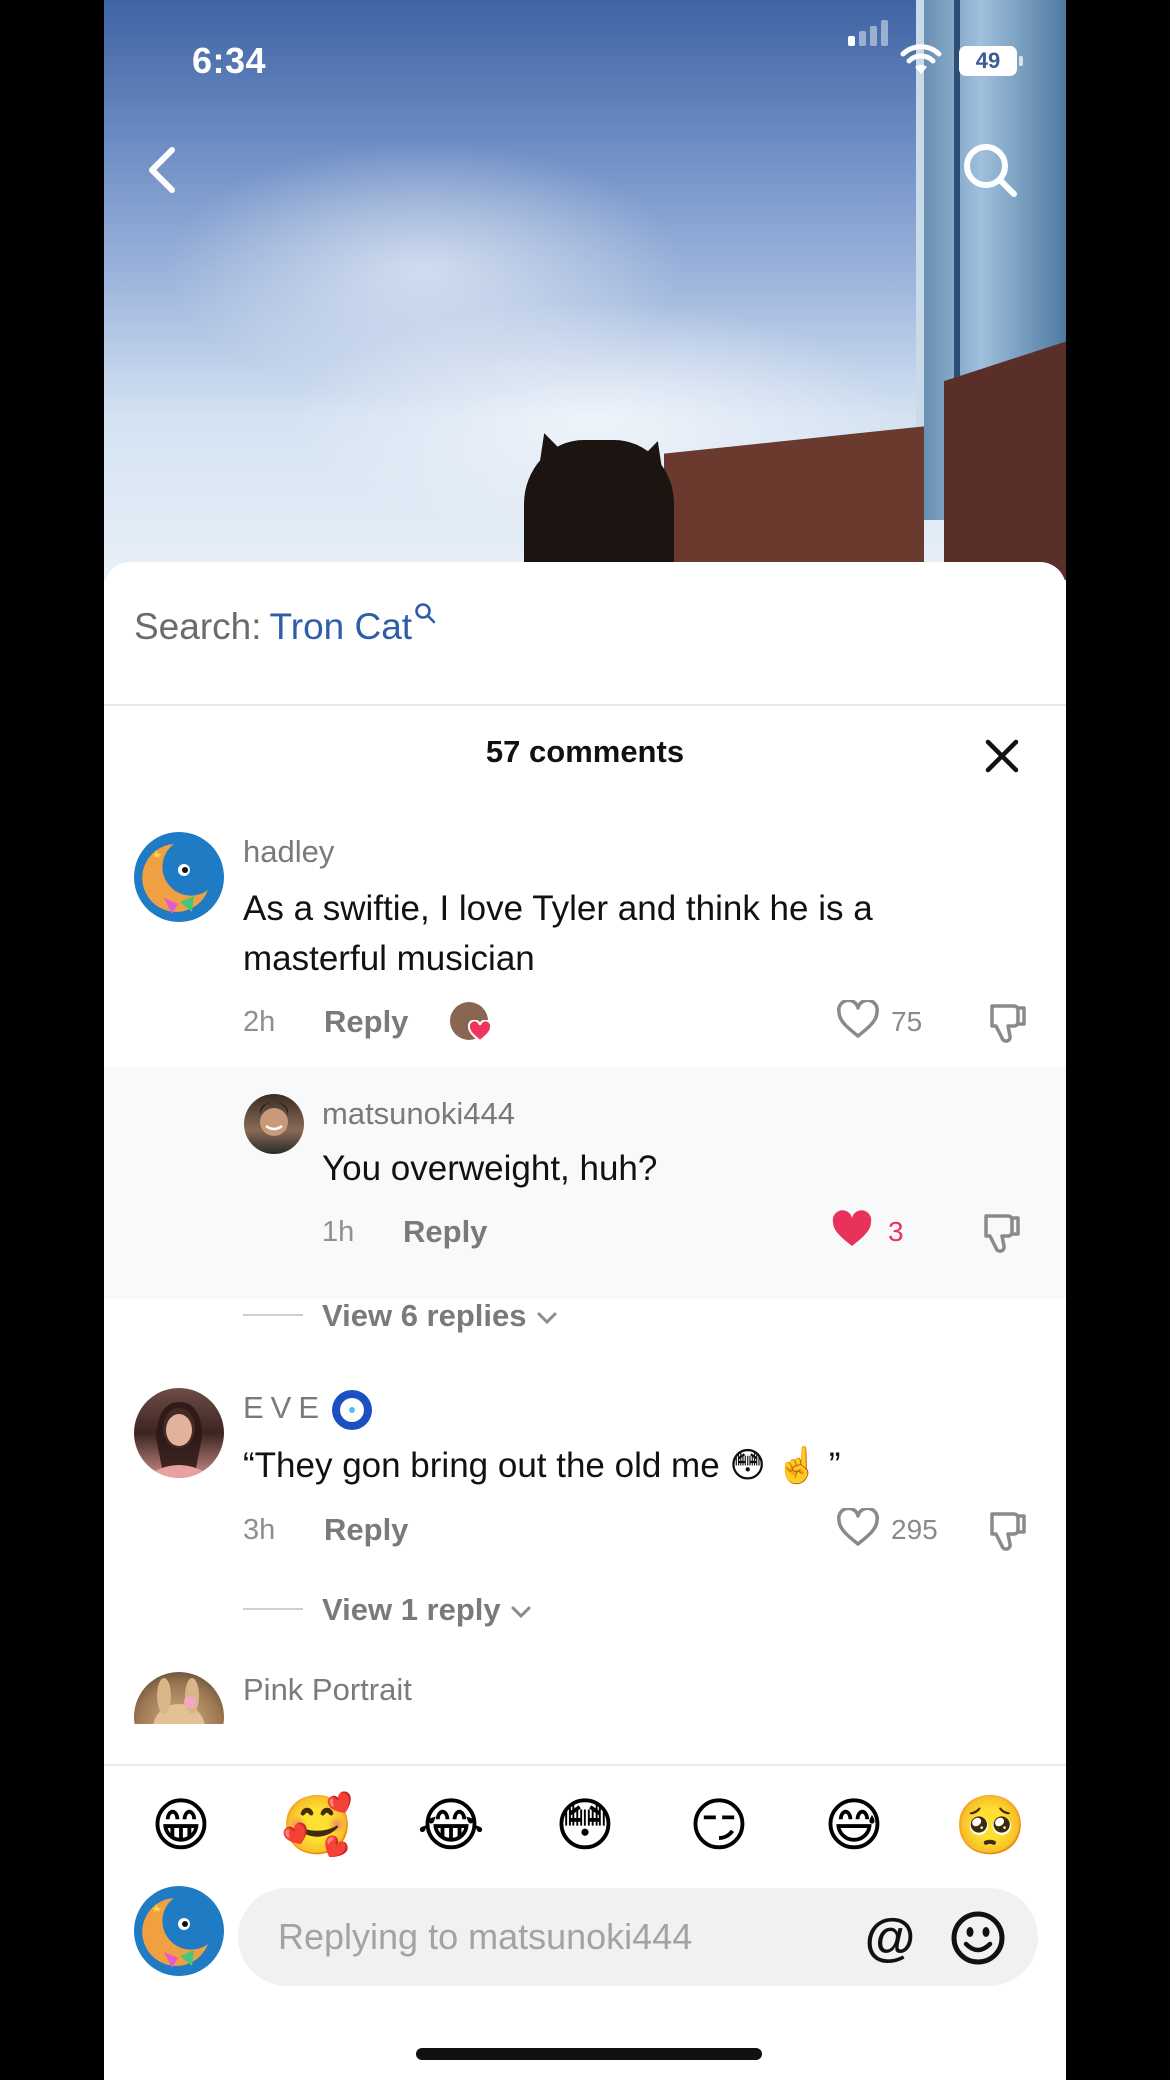 The width and height of the screenshot is (1170, 2080). I want to click on creator-liked-avatar, so click(471, 1022).